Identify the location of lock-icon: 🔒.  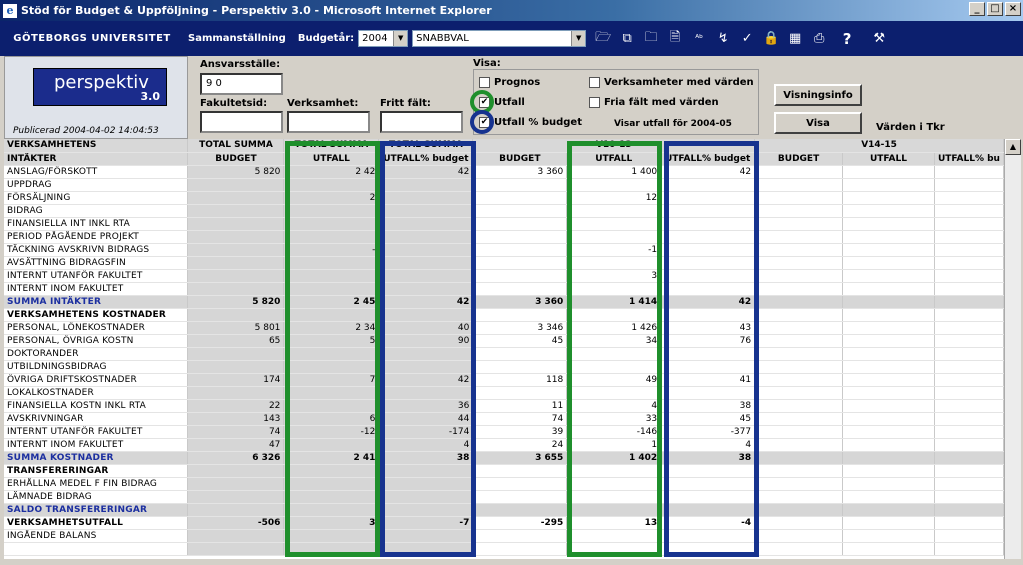
(771, 39).